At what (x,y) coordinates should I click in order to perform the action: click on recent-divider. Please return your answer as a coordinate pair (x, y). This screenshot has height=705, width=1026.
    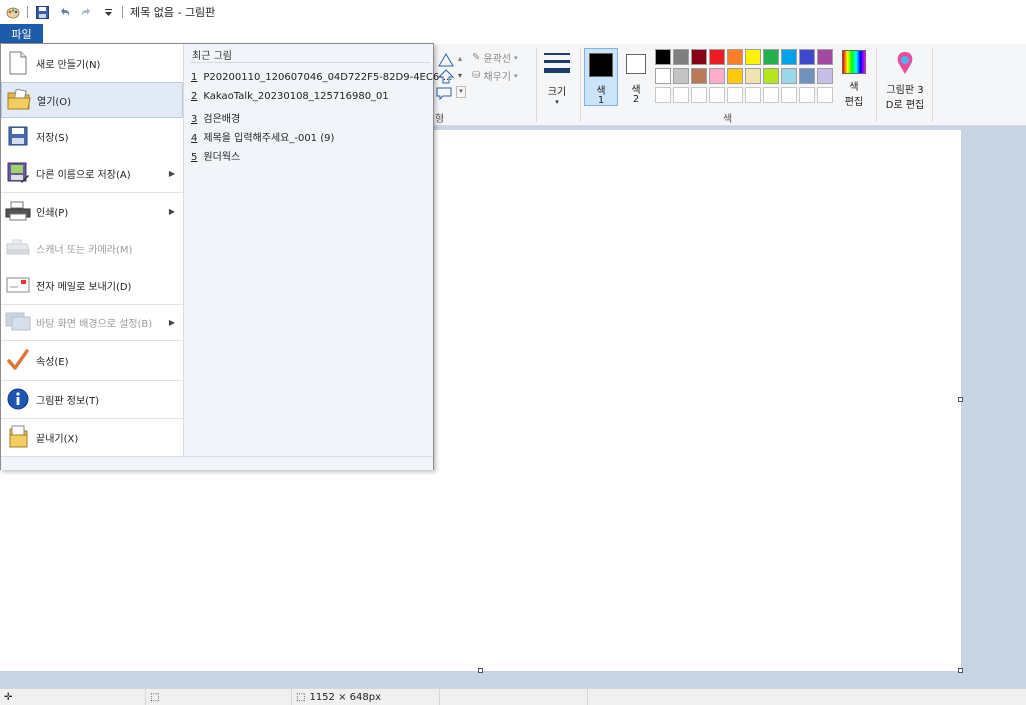
    Looking at the image, I should click on (310, 62).